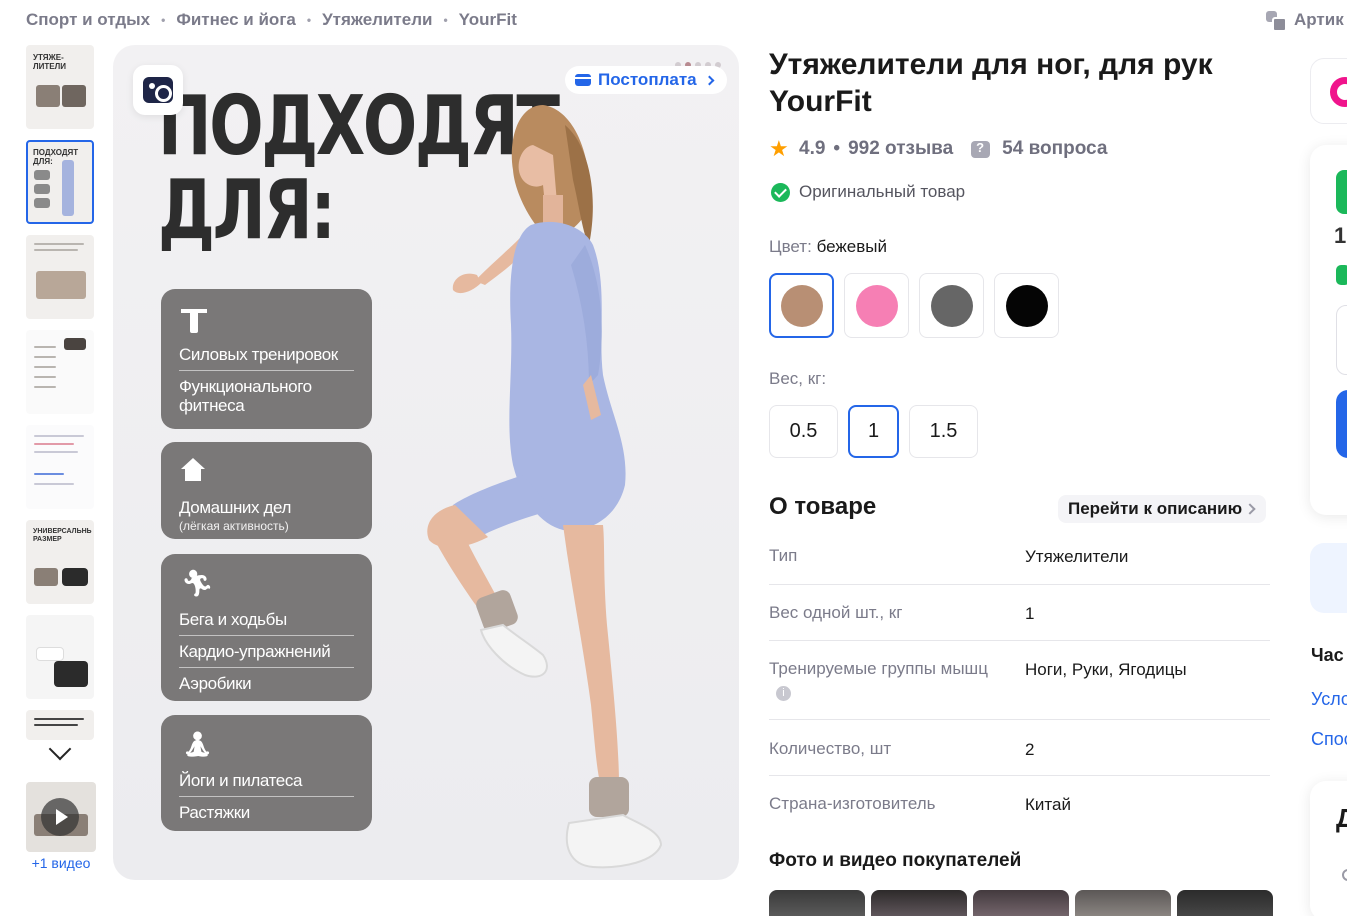 Image resolution: width=1347 pixels, height=916 pixels. Describe the element at coordinates (1054, 149) in the screenshot. I see `questions-link: 54 вопроса` at that location.